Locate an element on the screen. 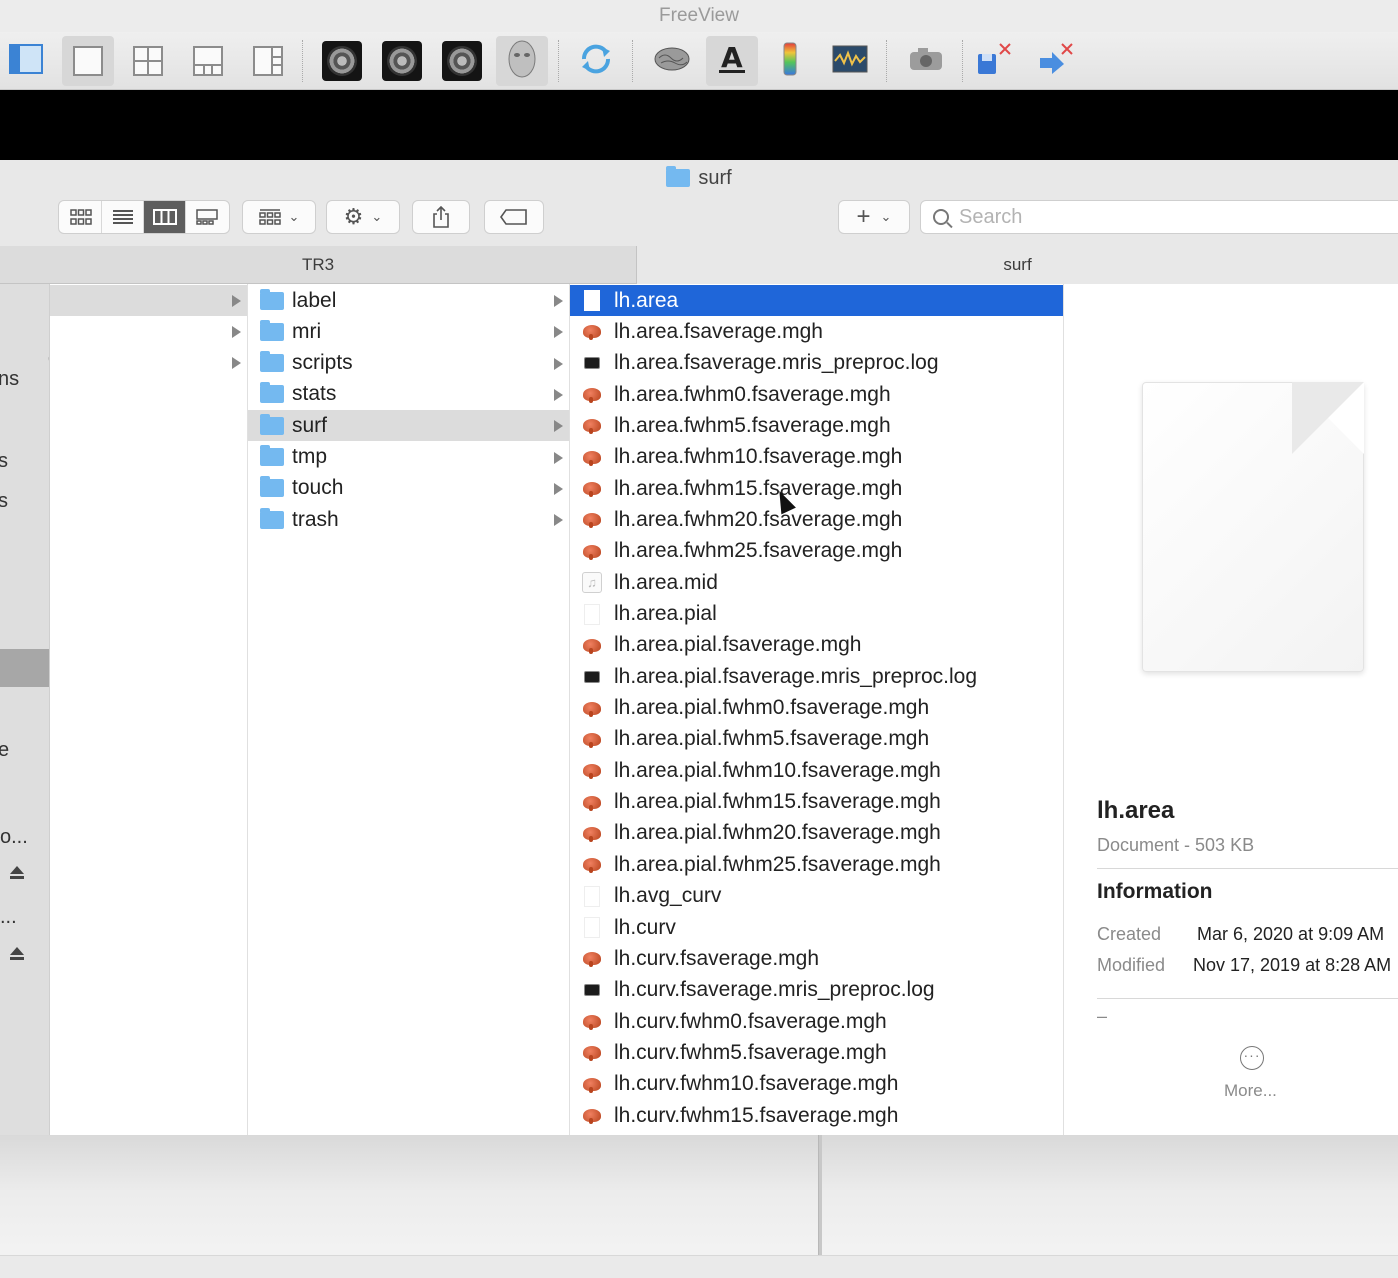 The height and width of the screenshot is (1278, 1398). sidebar-selected-item is located at coordinates (24, 668).